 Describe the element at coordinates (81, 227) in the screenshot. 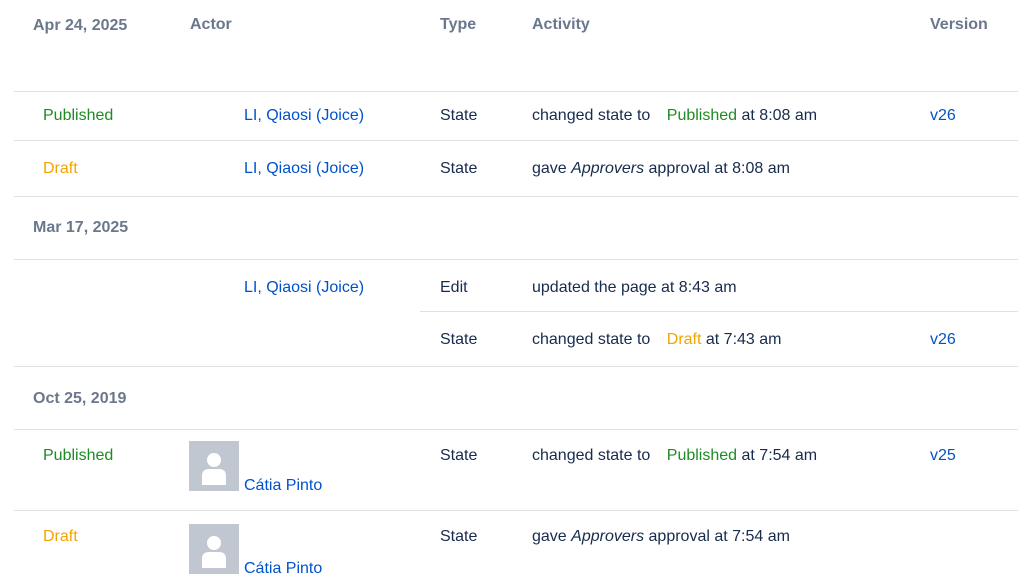

I see `date-group-header: Mar 17, 2025` at that location.